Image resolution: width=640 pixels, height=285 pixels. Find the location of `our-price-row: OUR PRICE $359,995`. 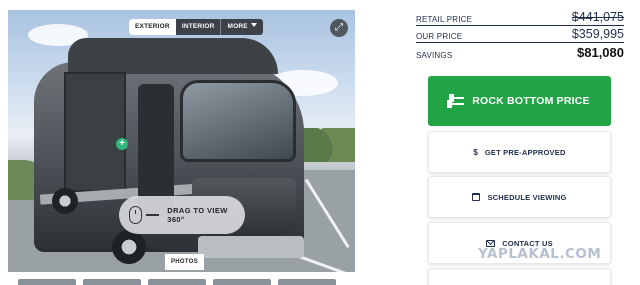

our-price-row: OUR PRICE $359,995 is located at coordinates (520, 34).